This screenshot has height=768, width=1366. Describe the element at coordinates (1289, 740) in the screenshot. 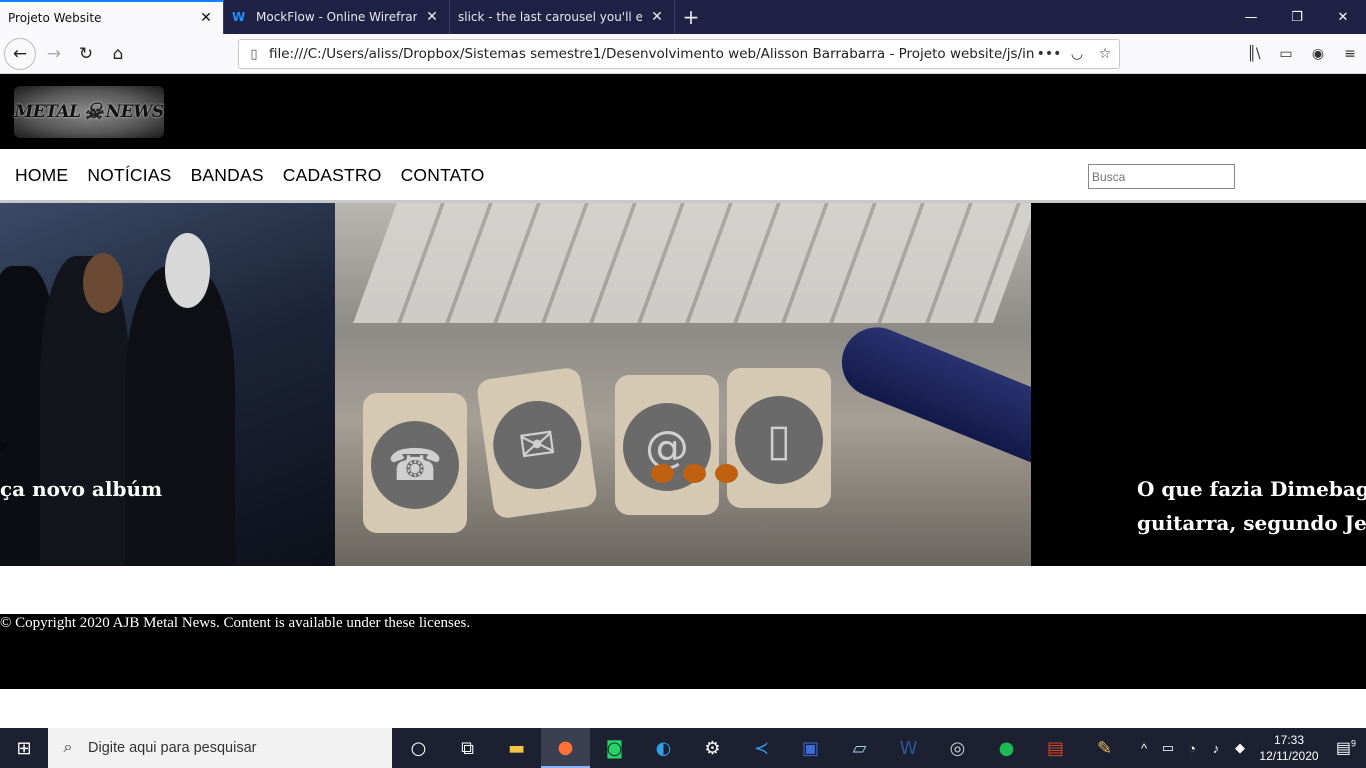

I see `clock-time: 17:33` at that location.